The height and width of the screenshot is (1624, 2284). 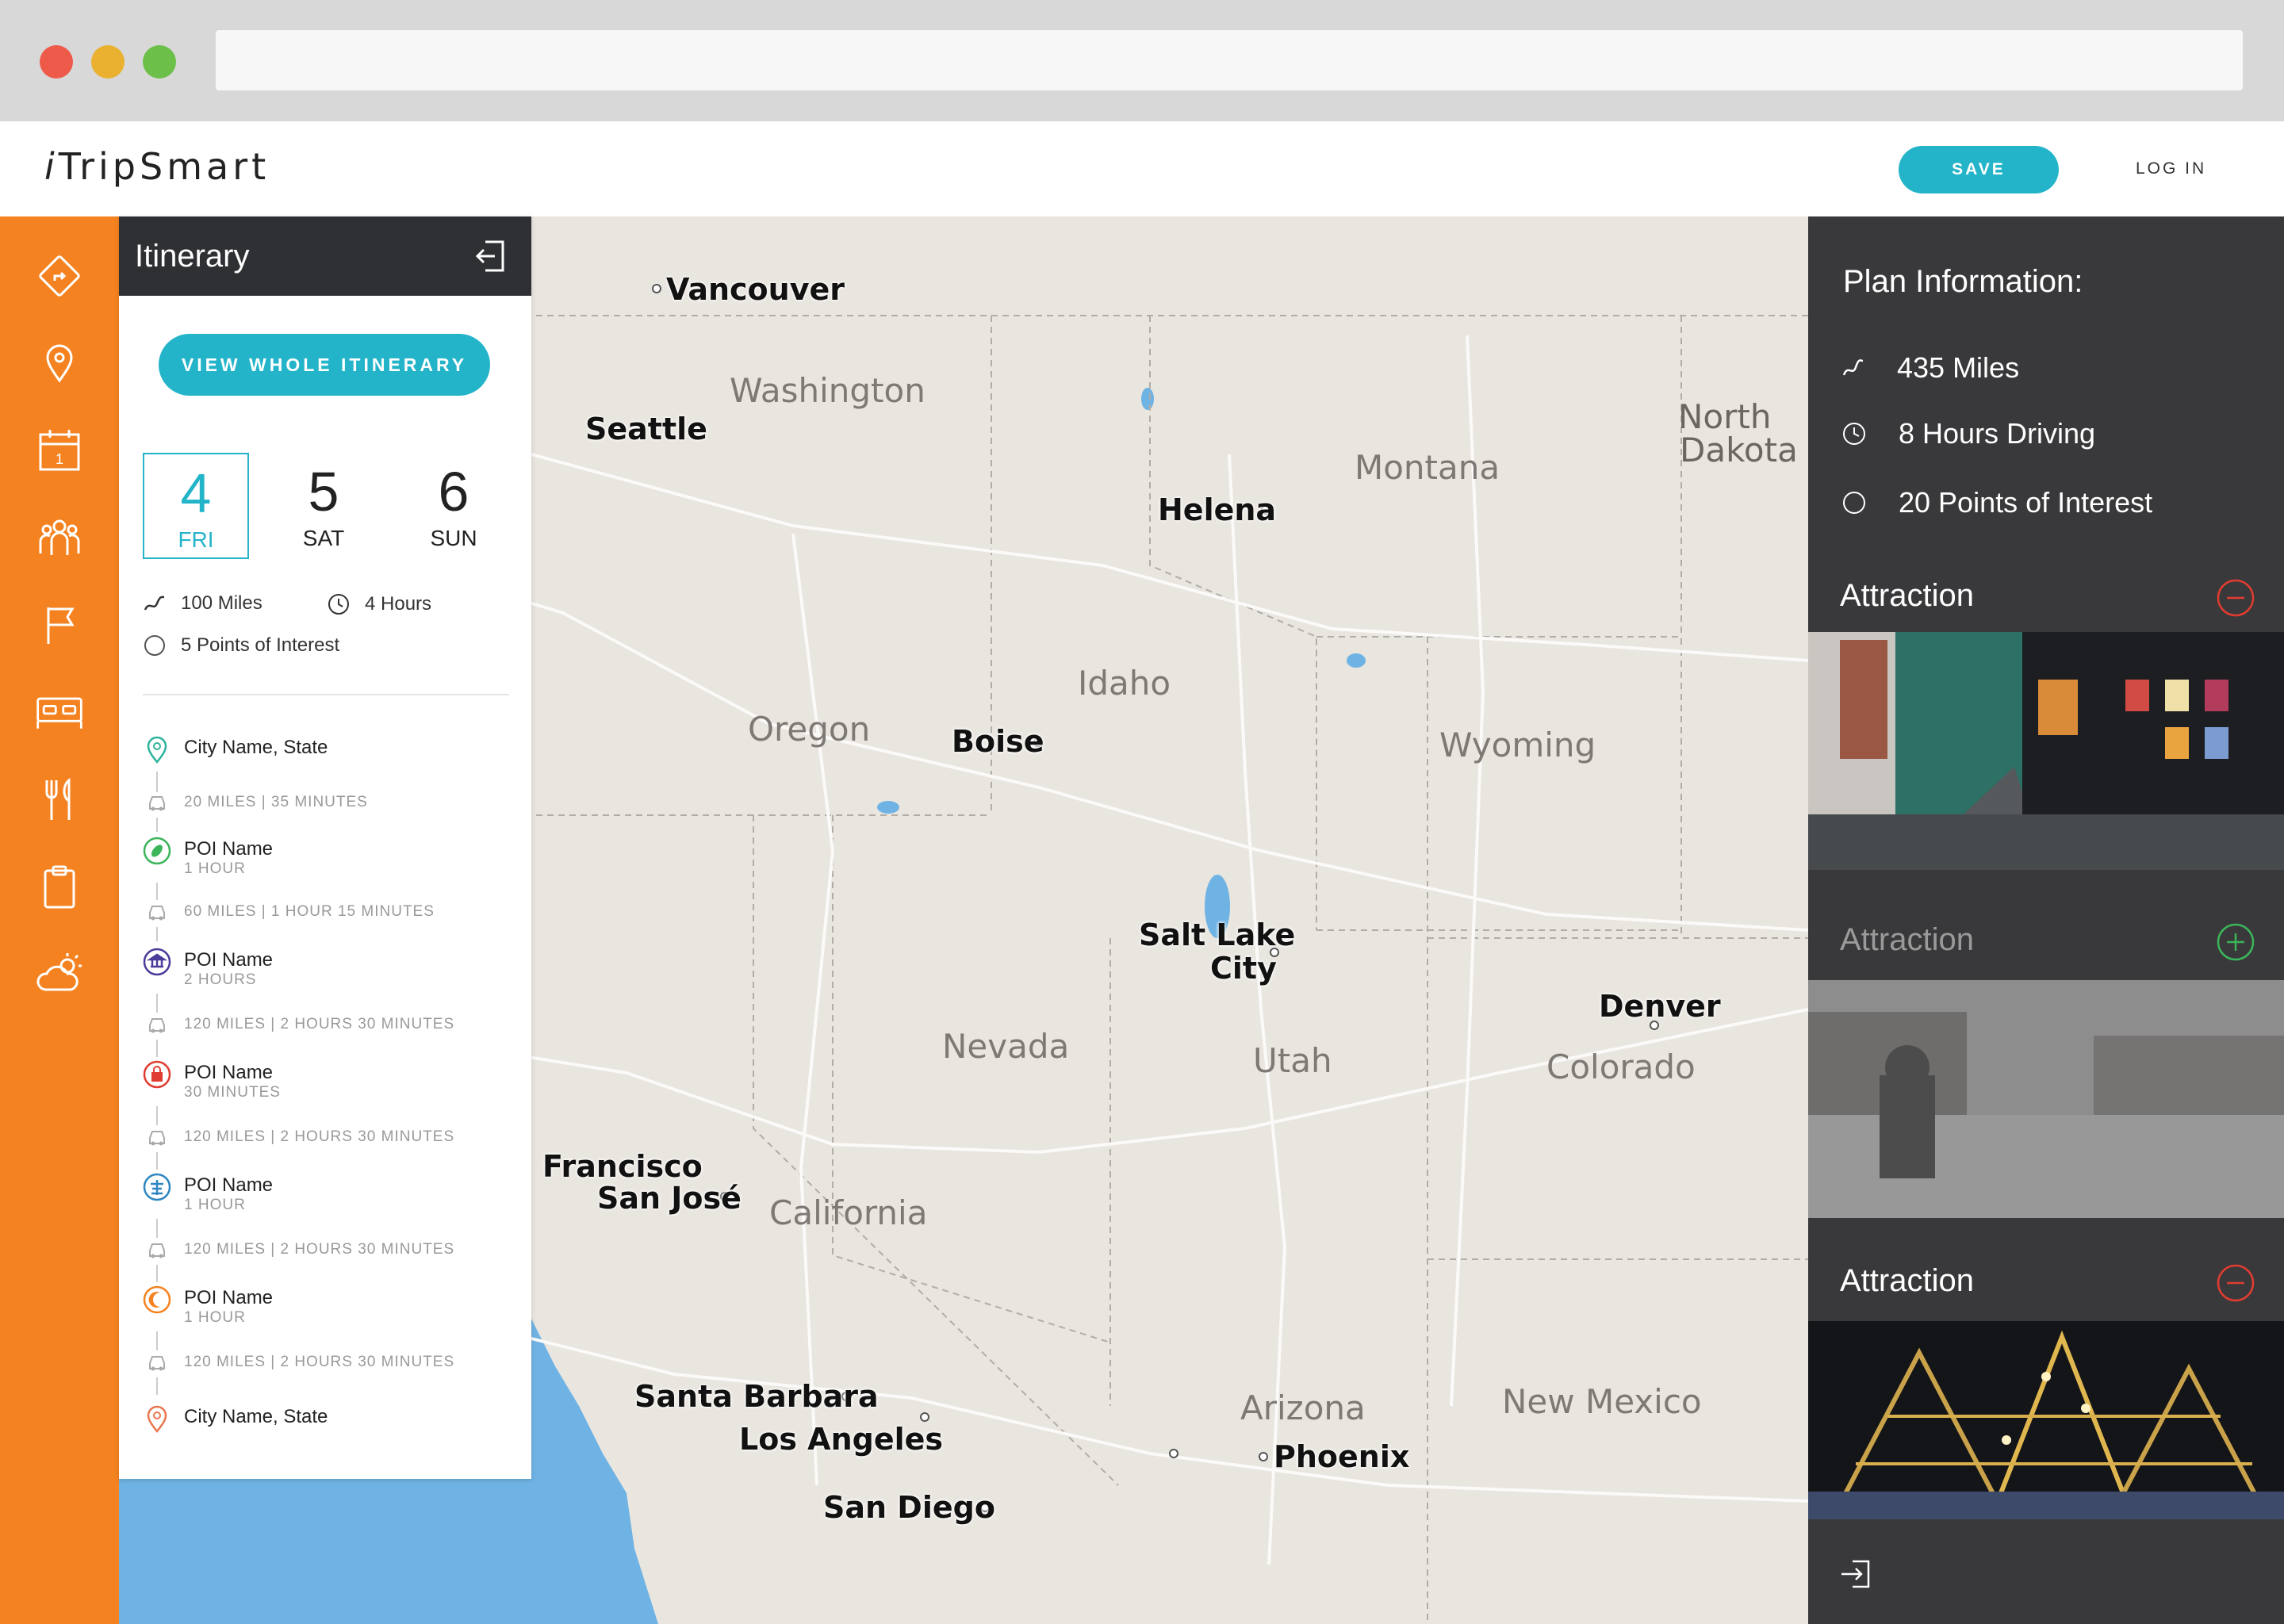 What do you see at coordinates (164, 166) in the screenshot?
I see `logo-text: TripSmart` at bounding box center [164, 166].